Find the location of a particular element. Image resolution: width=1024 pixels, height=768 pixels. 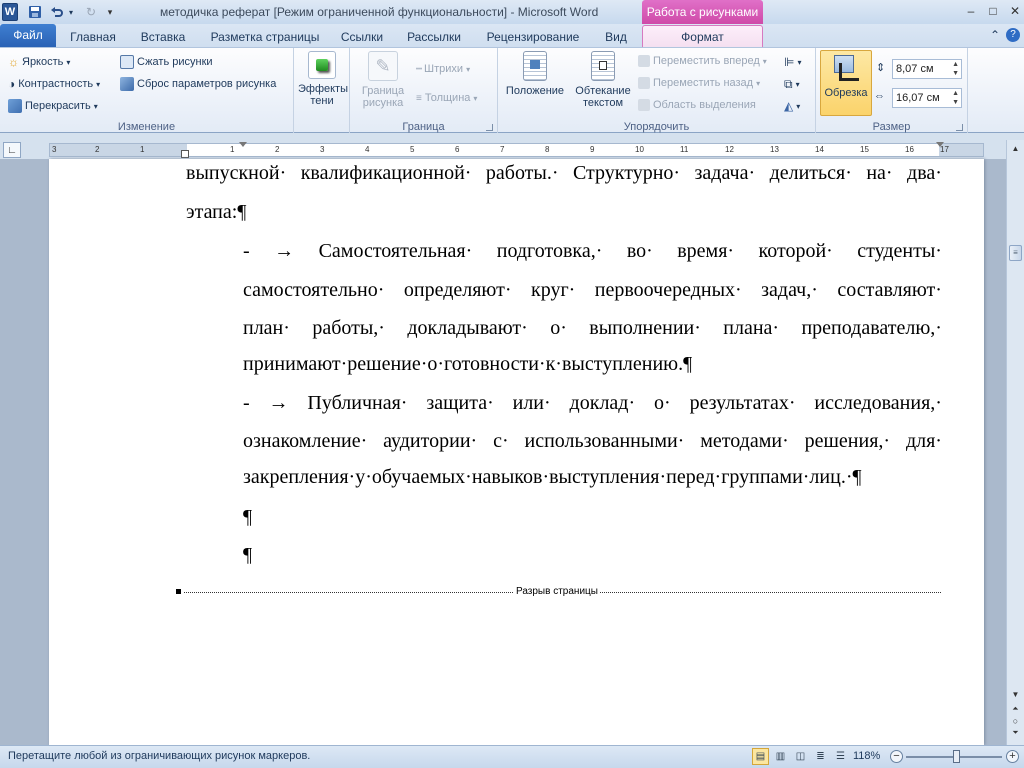

minimize-ribbon-icon: ⌃ is located at coordinates (995, 35).